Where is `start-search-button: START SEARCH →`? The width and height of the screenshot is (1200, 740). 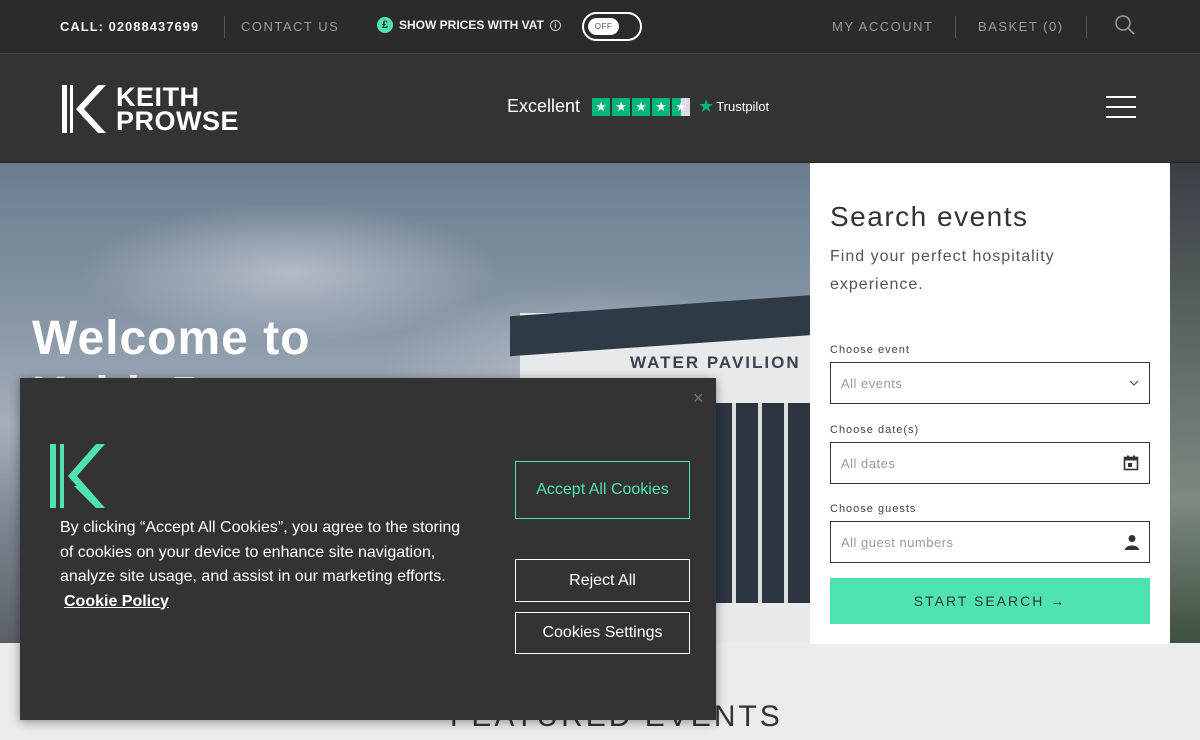 start-search-button: START SEARCH → is located at coordinates (990, 601).